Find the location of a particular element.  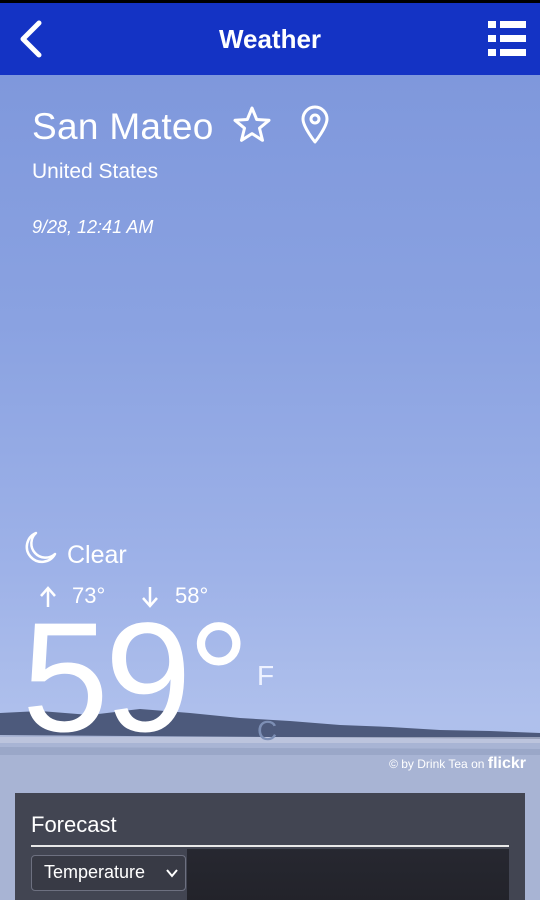

condition-text: Clear is located at coordinates (97, 555).